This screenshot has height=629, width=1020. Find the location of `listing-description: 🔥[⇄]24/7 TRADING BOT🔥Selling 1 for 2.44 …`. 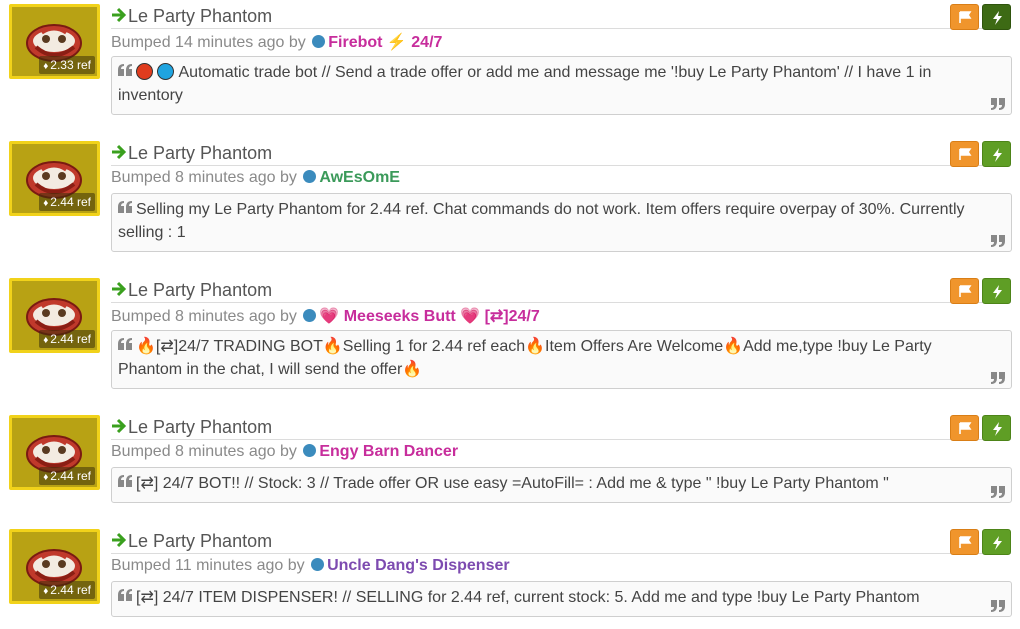

listing-description: 🔥[⇄]24/7 TRADING BOT🔥Selling 1 for 2.44 … is located at coordinates (561, 359).